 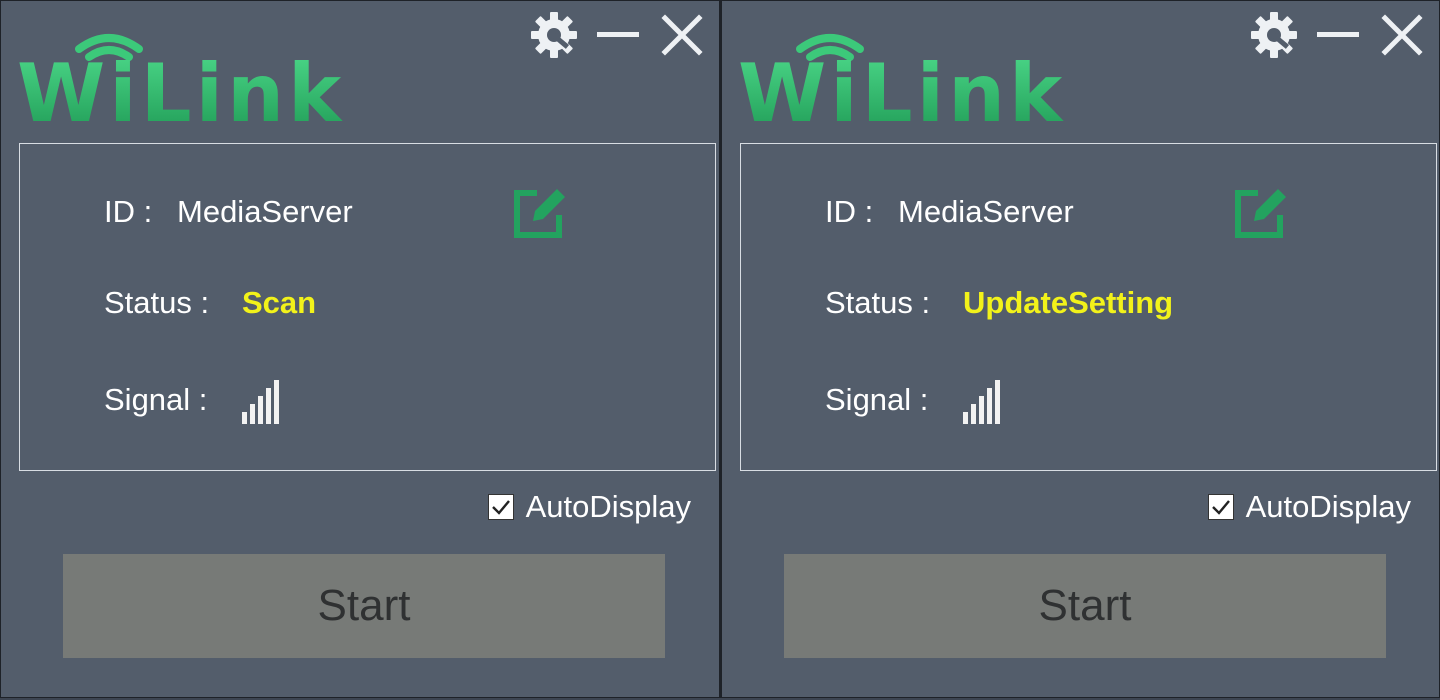 What do you see at coordinates (279, 302) in the screenshot?
I see `status-value: Scan` at bounding box center [279, 302].